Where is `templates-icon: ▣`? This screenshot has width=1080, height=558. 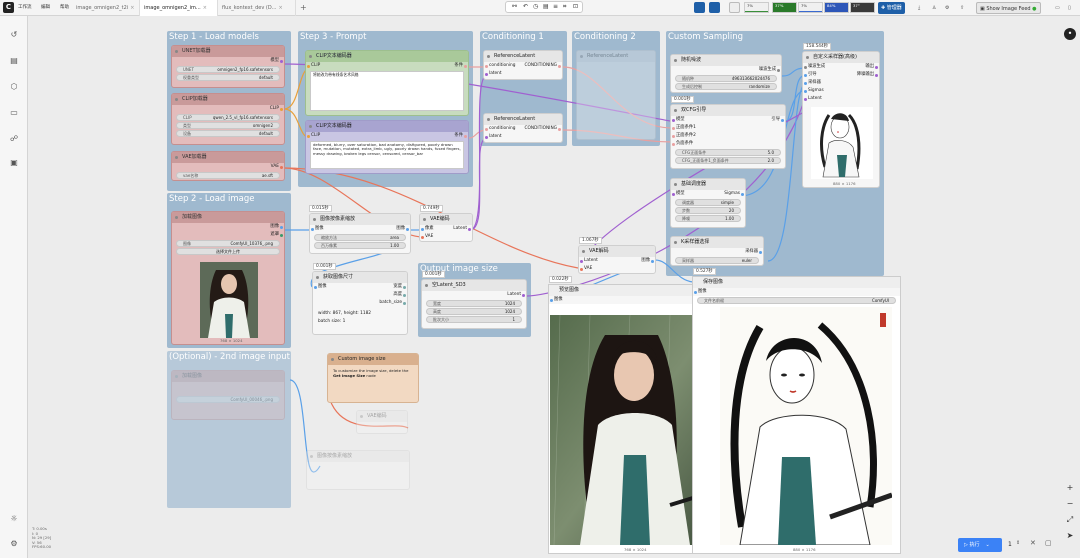
templates-icon: ▣ is located at coordinates (14, 163).